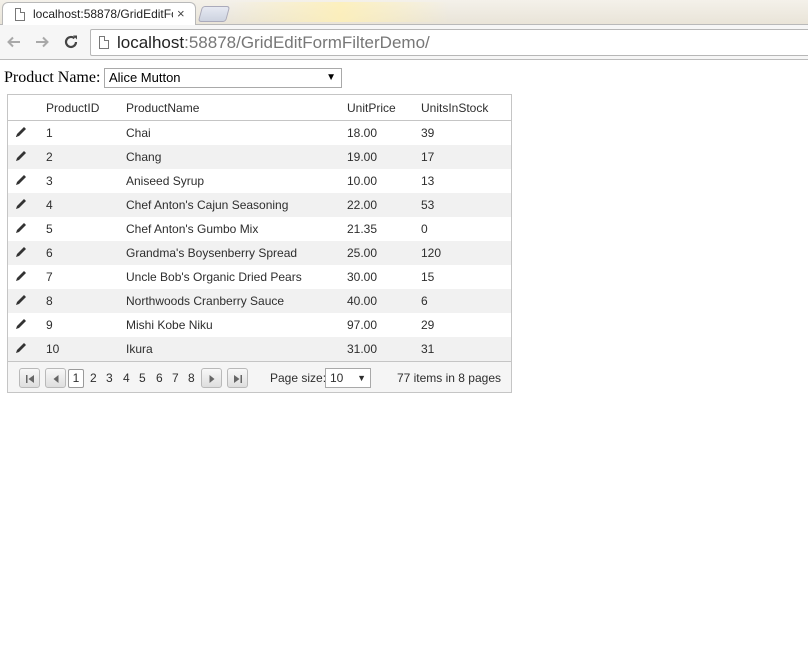 Image resolution: width=808 pixels, height=653 pixels. Describe the element at coordinates (362, 301) in the screenshot. I see `cell-unitprice: 40.00` at that location.